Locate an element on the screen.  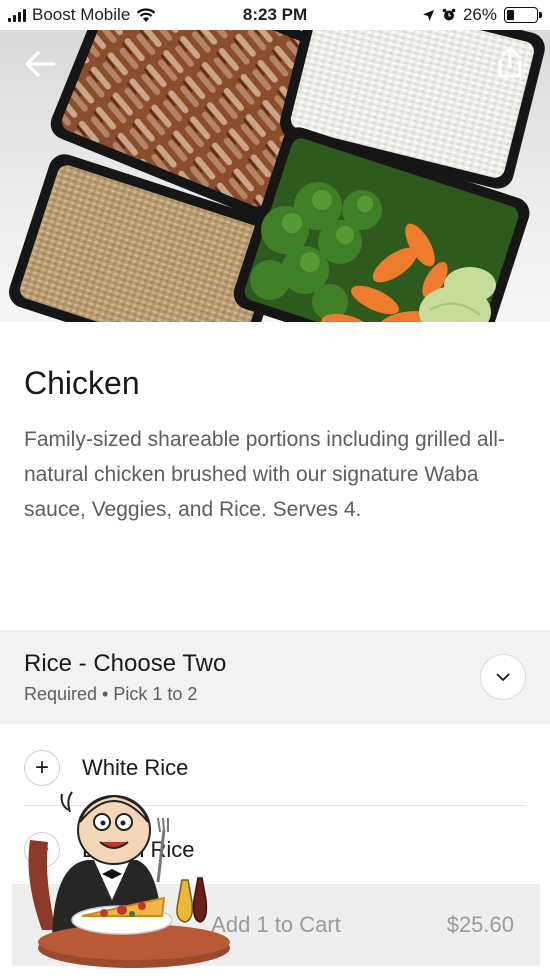
back-button is located at coordinates (40, 64).